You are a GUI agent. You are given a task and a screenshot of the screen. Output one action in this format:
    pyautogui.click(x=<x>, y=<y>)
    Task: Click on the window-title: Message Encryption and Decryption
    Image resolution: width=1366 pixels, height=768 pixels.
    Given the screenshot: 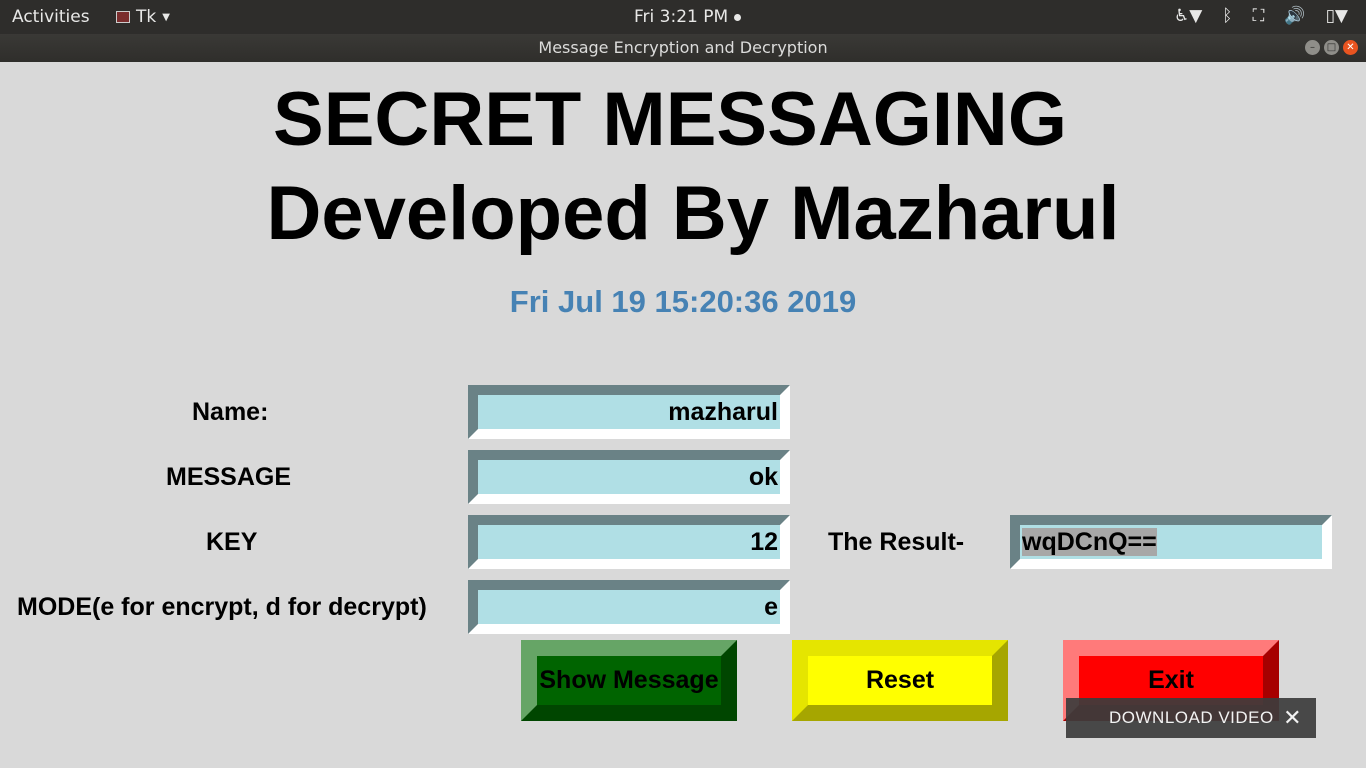 What is the action you would take?
    pyautogui.click(x=683, y=47)
    